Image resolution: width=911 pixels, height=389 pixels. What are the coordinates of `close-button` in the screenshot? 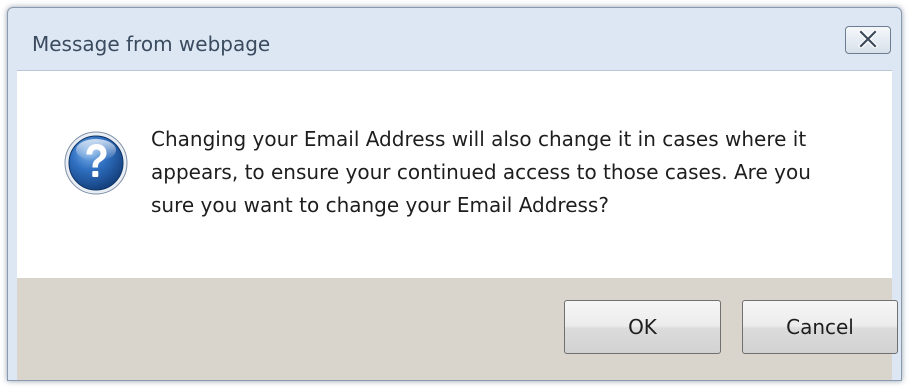 It's located at (868, 40).